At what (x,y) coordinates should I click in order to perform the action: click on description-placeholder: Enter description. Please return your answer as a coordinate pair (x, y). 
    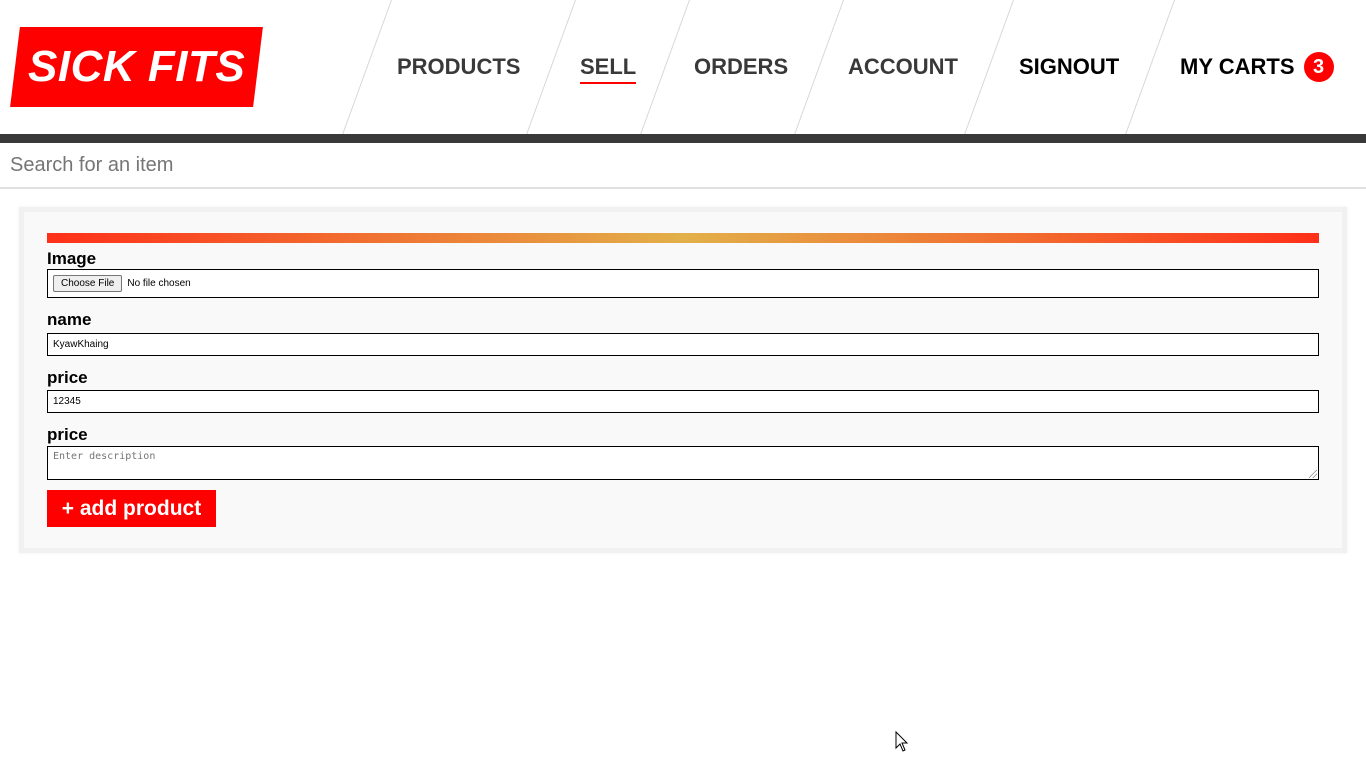
    Looking at the image, I should click on (104, 456).